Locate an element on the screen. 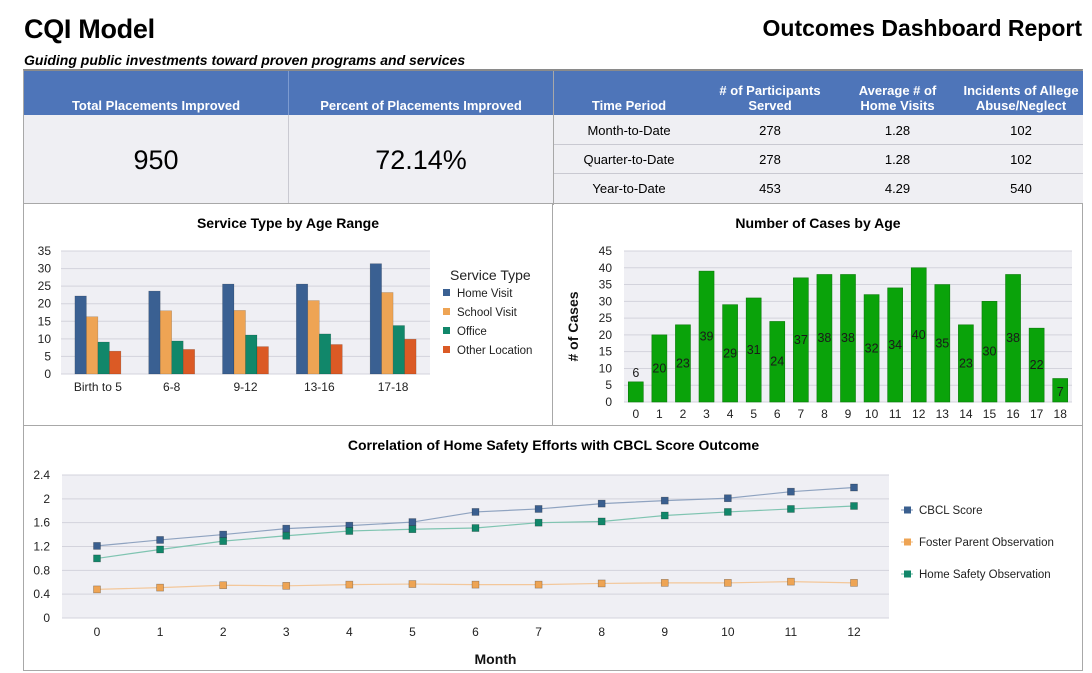 The width and height of the screenshot is (1092, 673). table-cell: 278 is located at coordinates (770, 130).